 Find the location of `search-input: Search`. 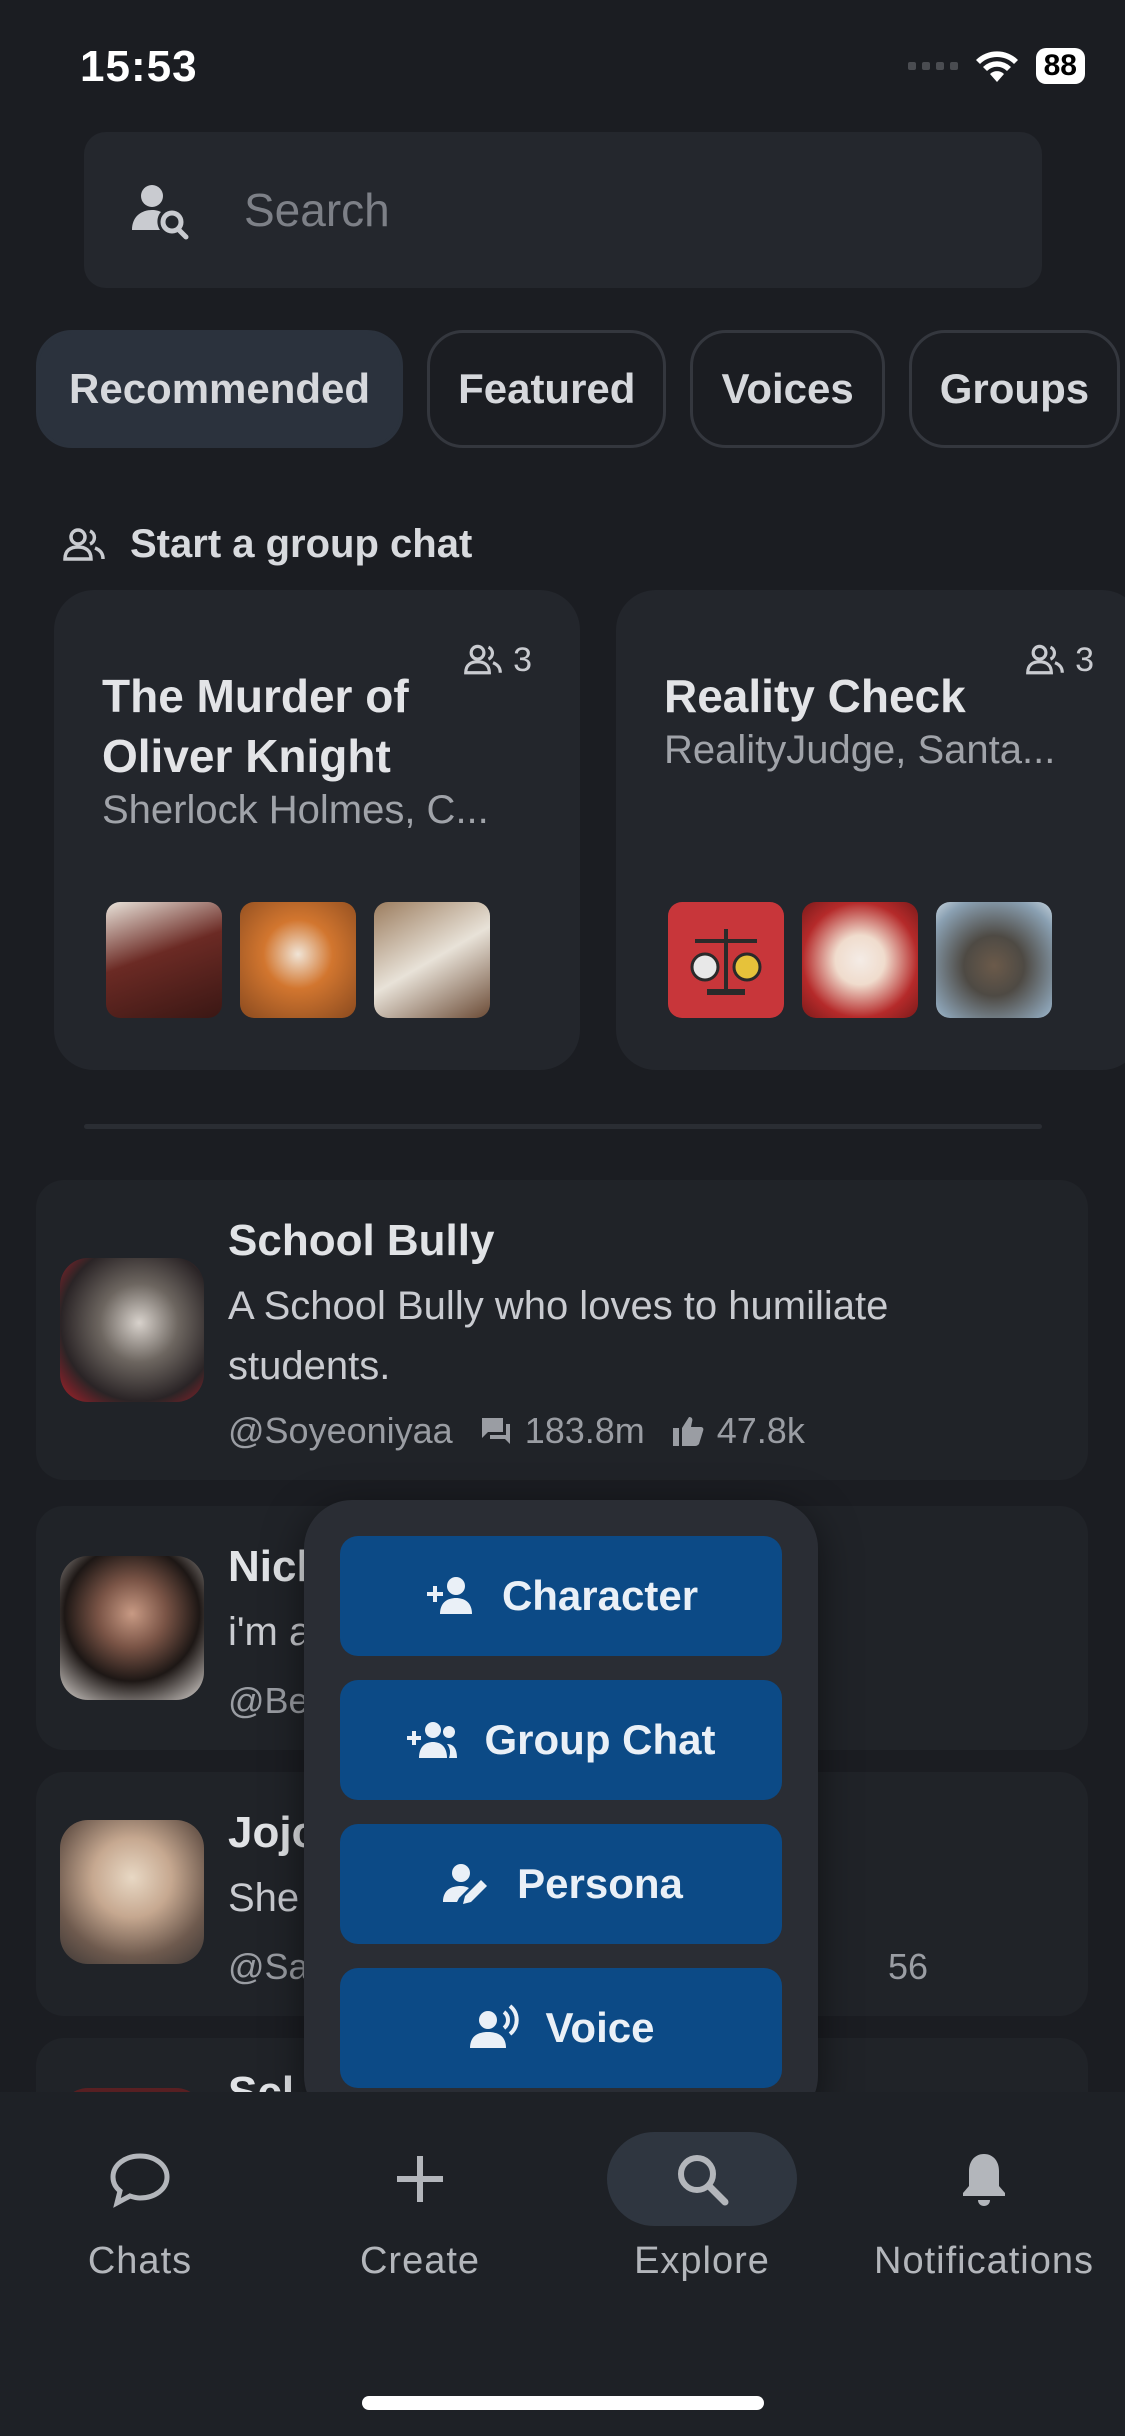

search-input: Search is located at coordinates (563, 210).